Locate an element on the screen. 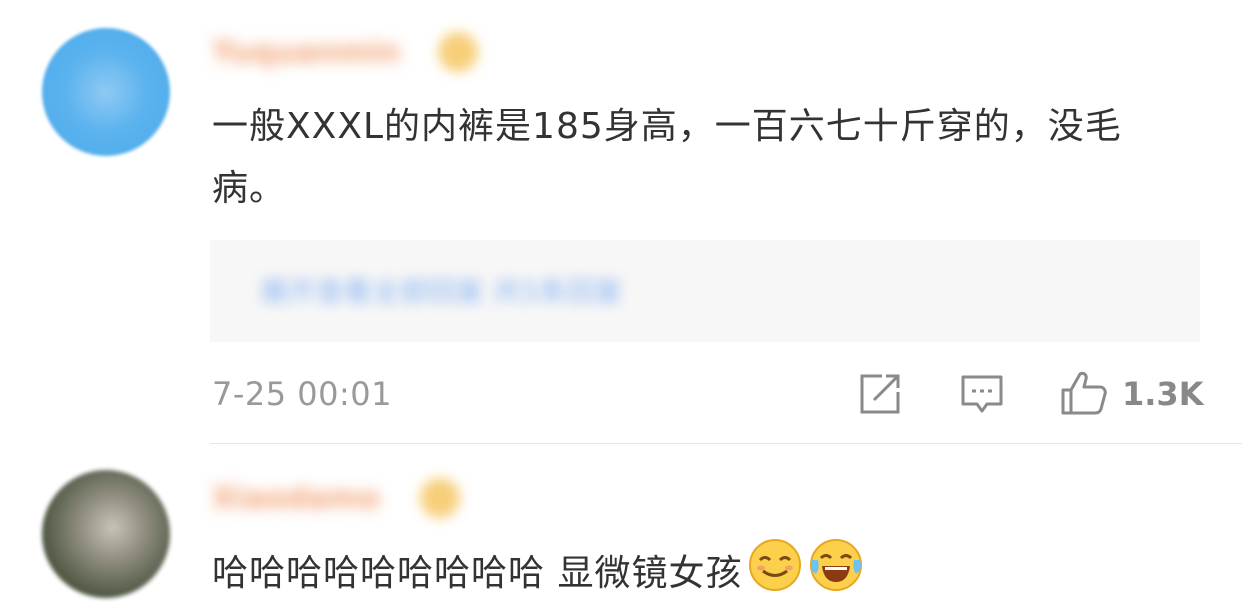 The image size is (1242, 612). thumbs-up-icon is located at coordinates (1084, 392).